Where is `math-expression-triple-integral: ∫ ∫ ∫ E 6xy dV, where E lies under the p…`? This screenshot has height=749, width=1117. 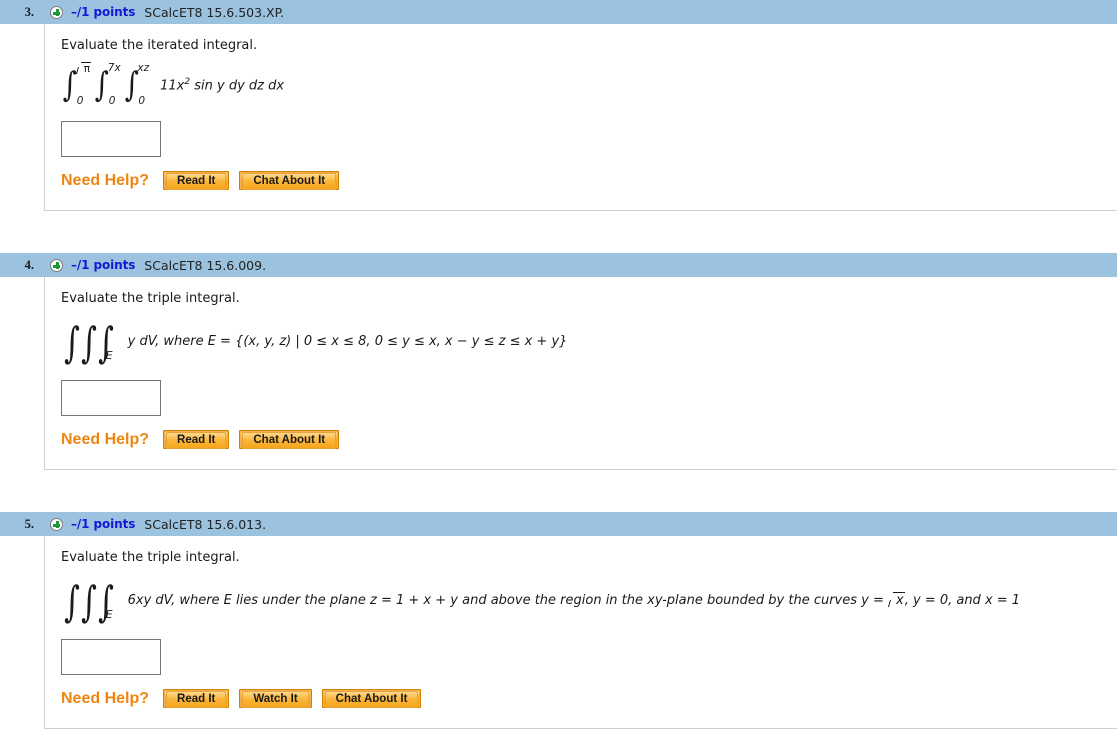
math-expression-triple-integral: ∫ ∫ ∫ E 6xy dV, where E lies under the p… is located at coordinates (581, 601).